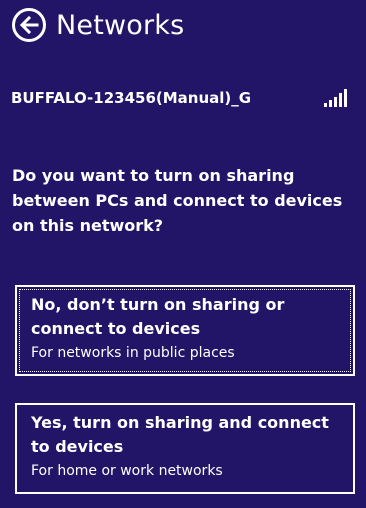 This screenshot has height=508, width=366. I want to click on network-name: BUFFALO-123456(Manual)_G, so click(131, 98).